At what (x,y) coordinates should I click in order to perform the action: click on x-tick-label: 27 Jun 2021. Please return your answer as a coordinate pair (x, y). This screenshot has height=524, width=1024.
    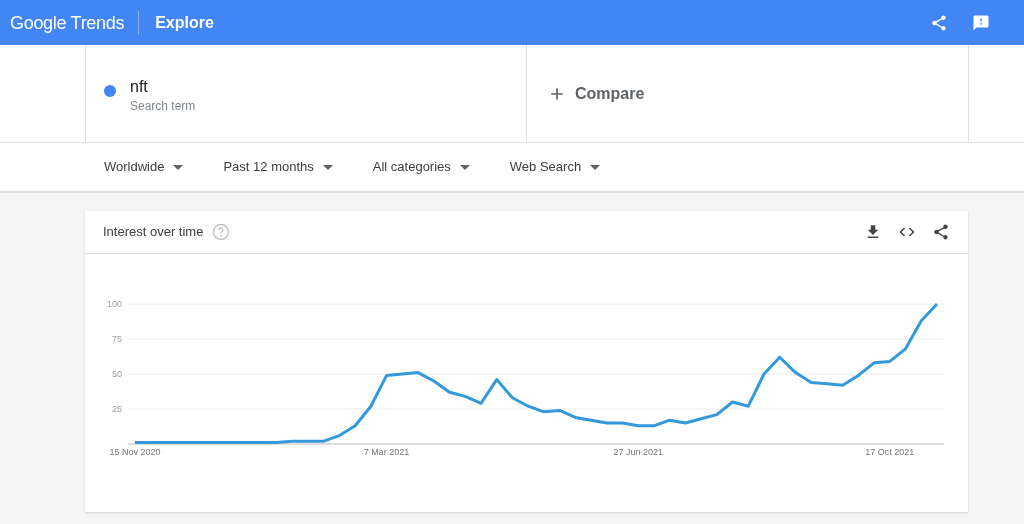
    Looking at the image, I should click on (638, 452).